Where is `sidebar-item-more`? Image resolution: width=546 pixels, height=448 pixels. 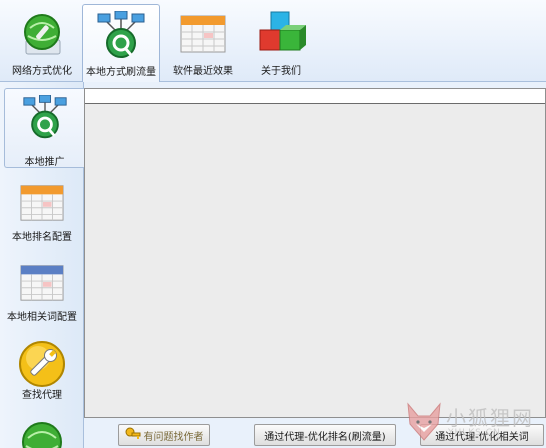 sidebar-item-more is located at coordinates (42, 431).